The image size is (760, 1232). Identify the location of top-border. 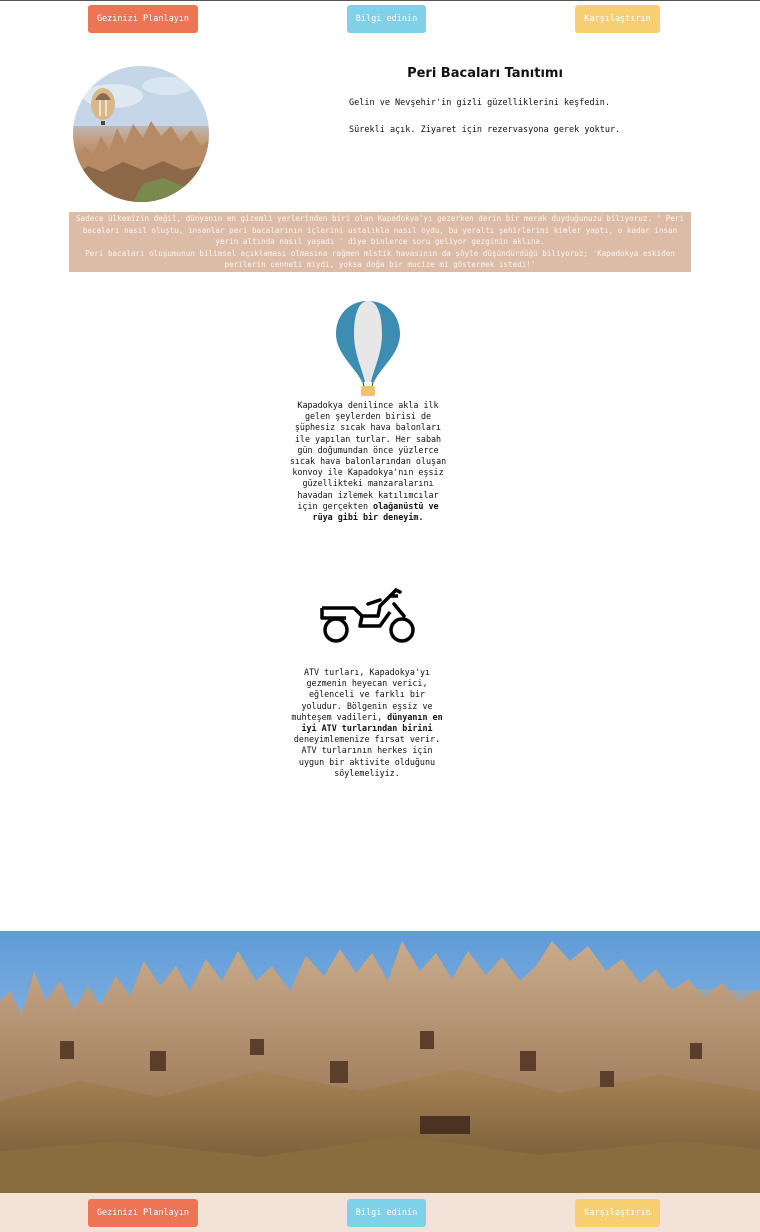
(380, 0).